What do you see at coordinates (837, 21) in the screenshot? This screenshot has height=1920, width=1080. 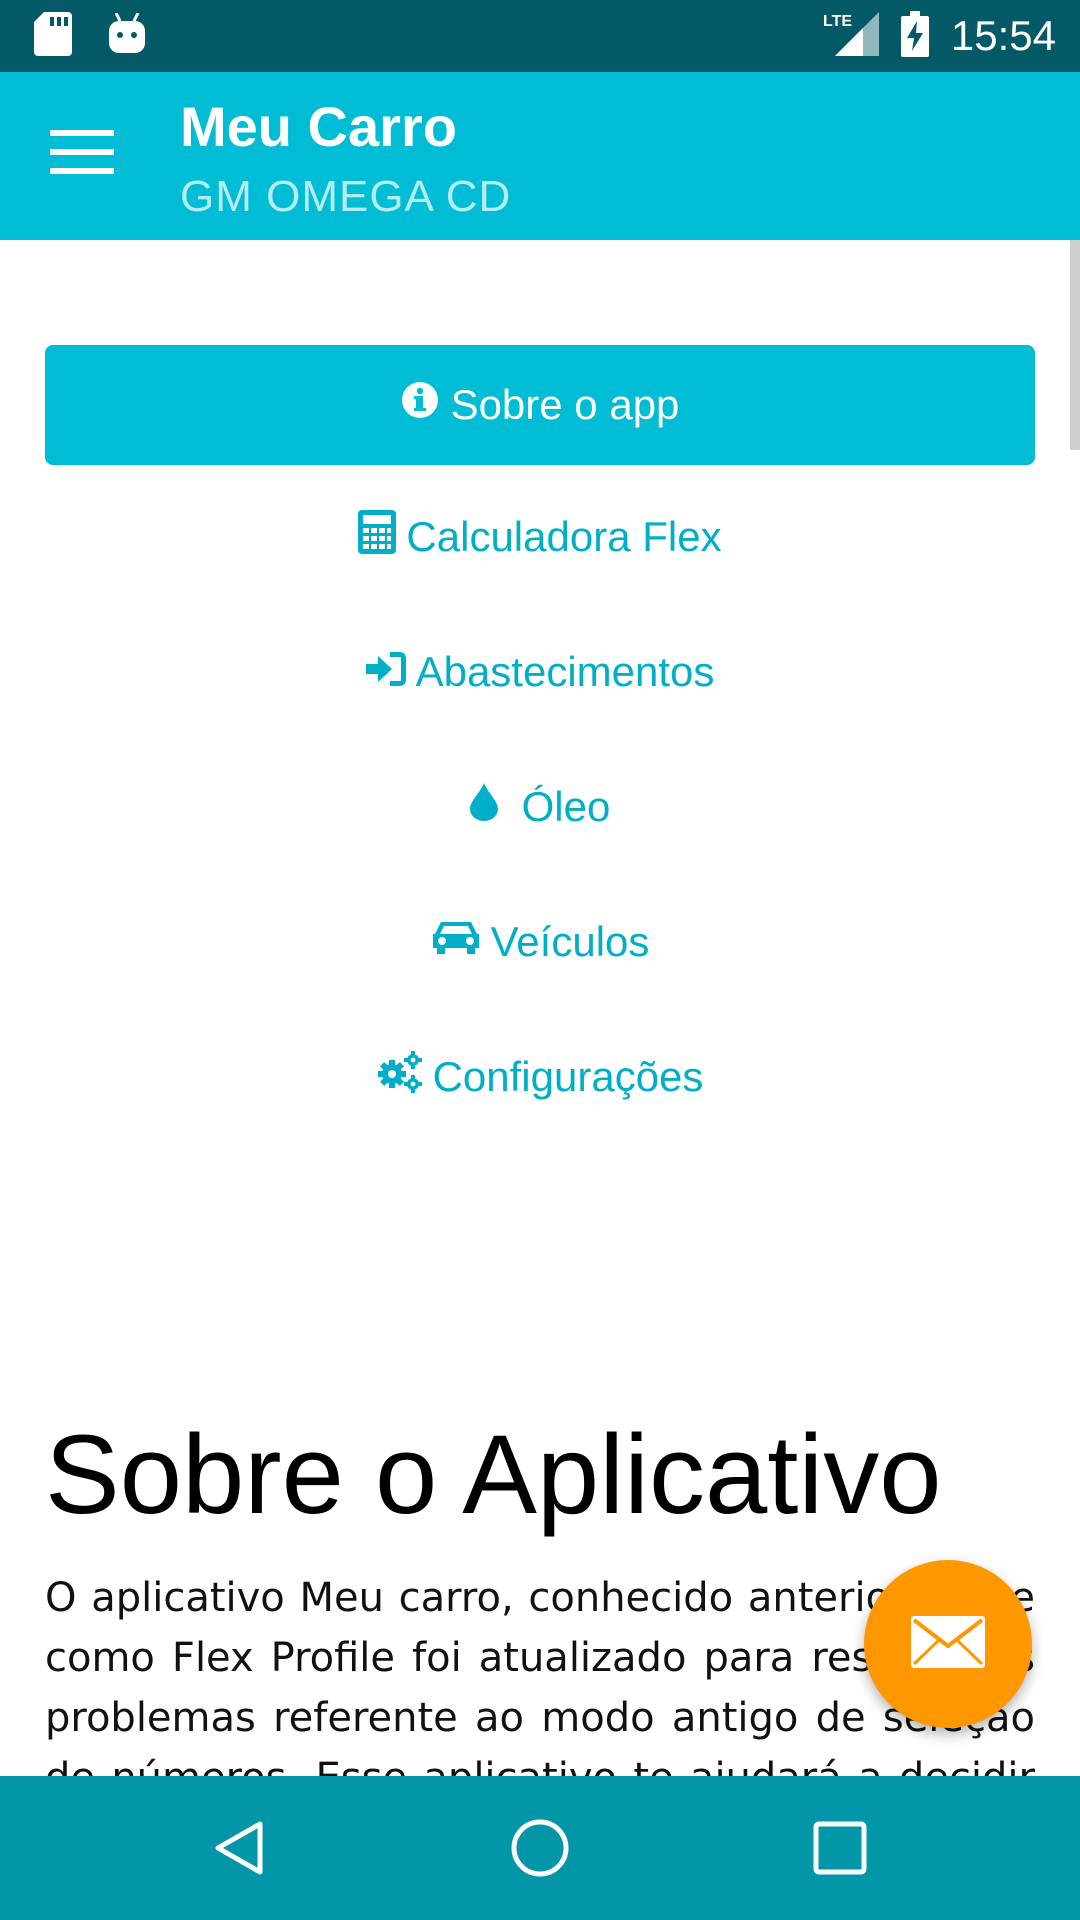 I see `svg-text: LTE` at bounding box center [837, 21].